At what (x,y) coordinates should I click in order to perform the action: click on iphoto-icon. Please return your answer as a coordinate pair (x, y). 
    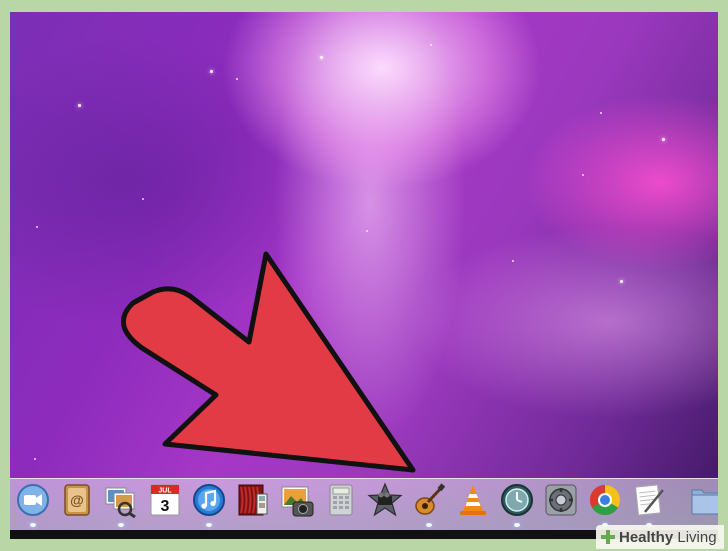
    Looking at the image, I should click on (297, 501).